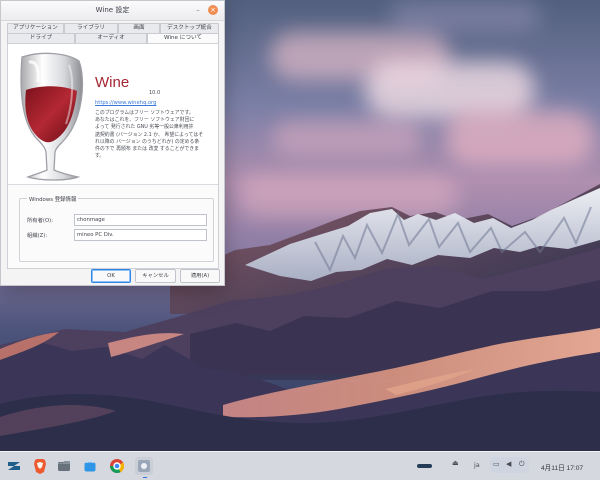 Image resolution: width=600 pixels, height=480 pixels. I want to click on chrome-browser-icon, so click(117, 466).